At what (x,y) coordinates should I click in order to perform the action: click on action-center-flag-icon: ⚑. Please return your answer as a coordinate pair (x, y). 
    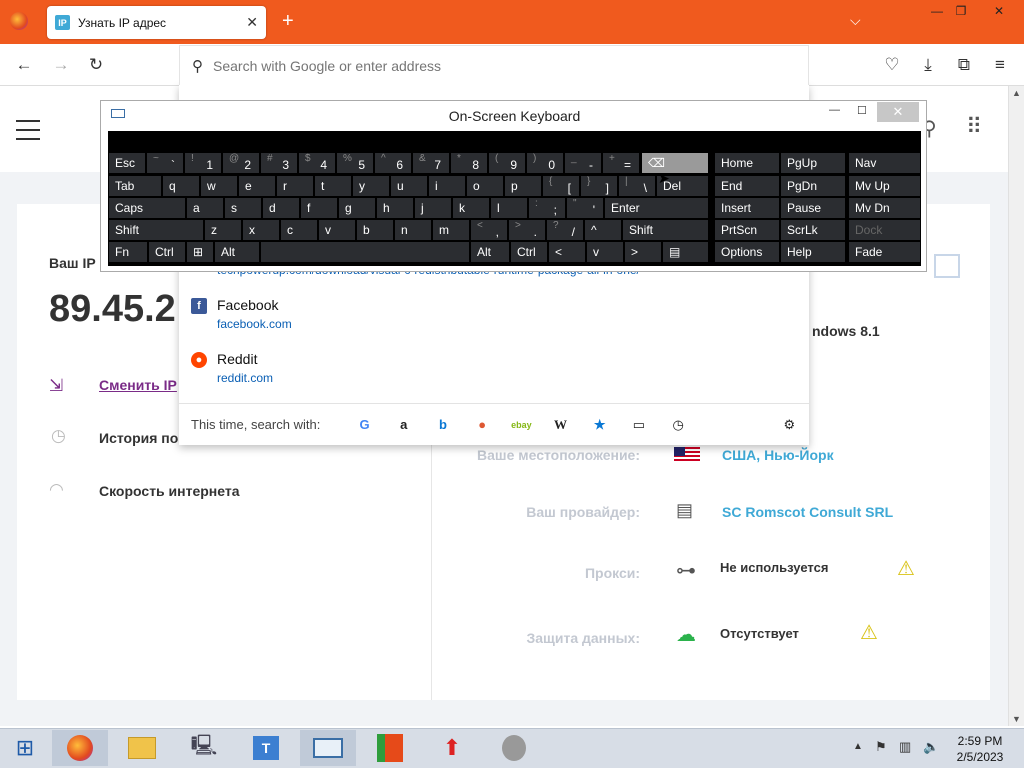
    Looking at the image, I should click on (881, 747).